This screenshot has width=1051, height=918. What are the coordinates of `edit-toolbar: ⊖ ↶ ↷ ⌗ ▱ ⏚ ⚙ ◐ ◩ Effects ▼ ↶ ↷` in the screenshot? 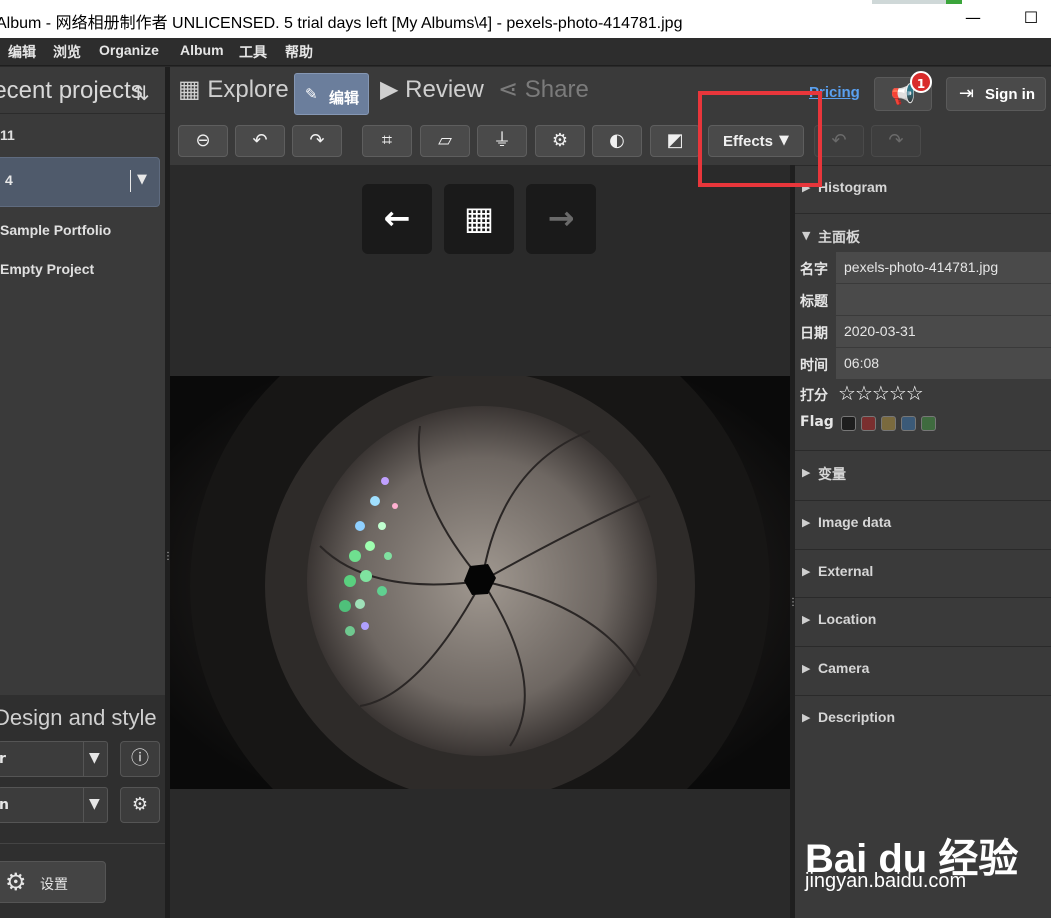 It's located at (610, 142).